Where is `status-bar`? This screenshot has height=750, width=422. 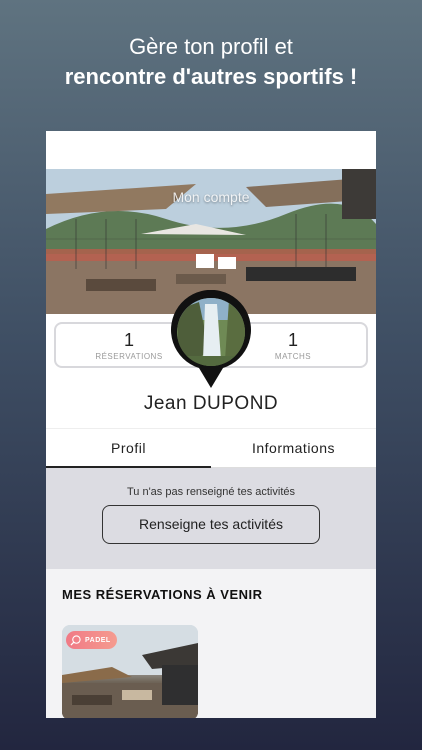 status-bar is located at coordinates (211, 150).